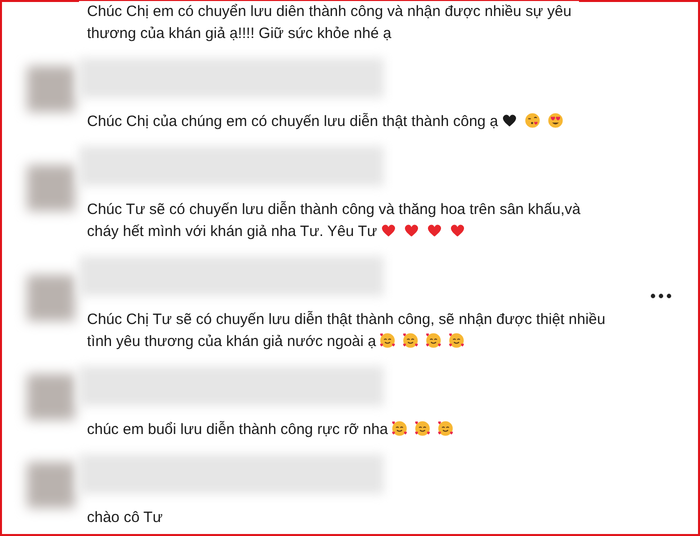 The image size is (700, 536). What do you see at coordinates (237, 429) in the screenshot?
I see `comment-text: chúc em buổi lưu diễn thành công rực rỡ nha` at bounding box center [237, 429].